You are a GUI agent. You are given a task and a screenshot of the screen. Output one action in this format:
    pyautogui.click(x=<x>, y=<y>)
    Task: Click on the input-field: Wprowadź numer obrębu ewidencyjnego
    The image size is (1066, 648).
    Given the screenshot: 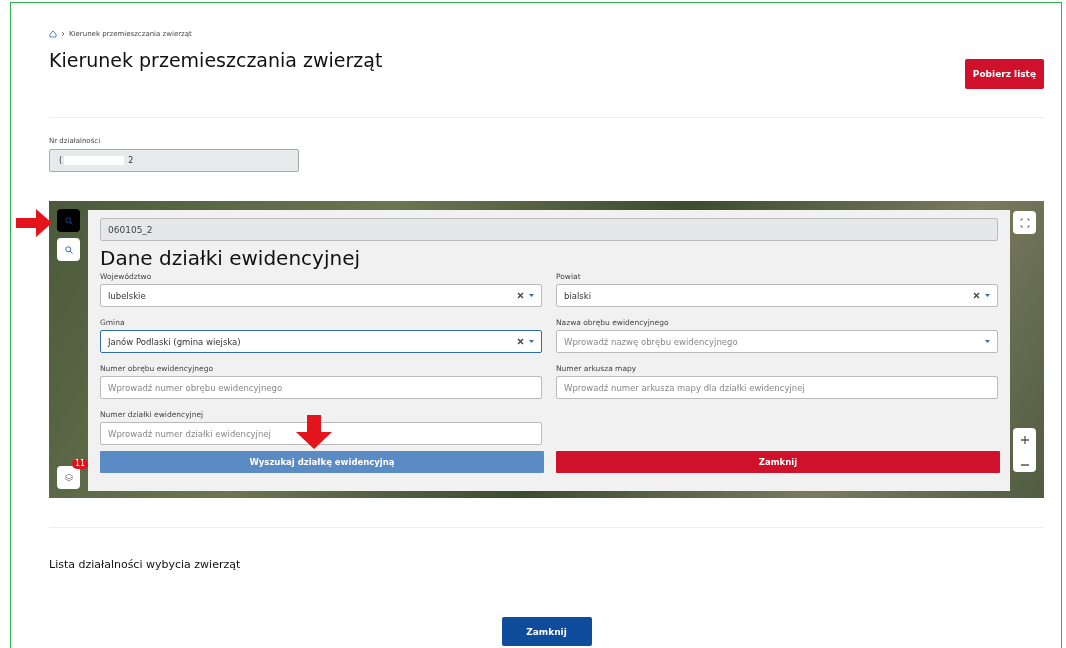 What is the action you would take?
    pyautogui.click(x=321, y=387)
    